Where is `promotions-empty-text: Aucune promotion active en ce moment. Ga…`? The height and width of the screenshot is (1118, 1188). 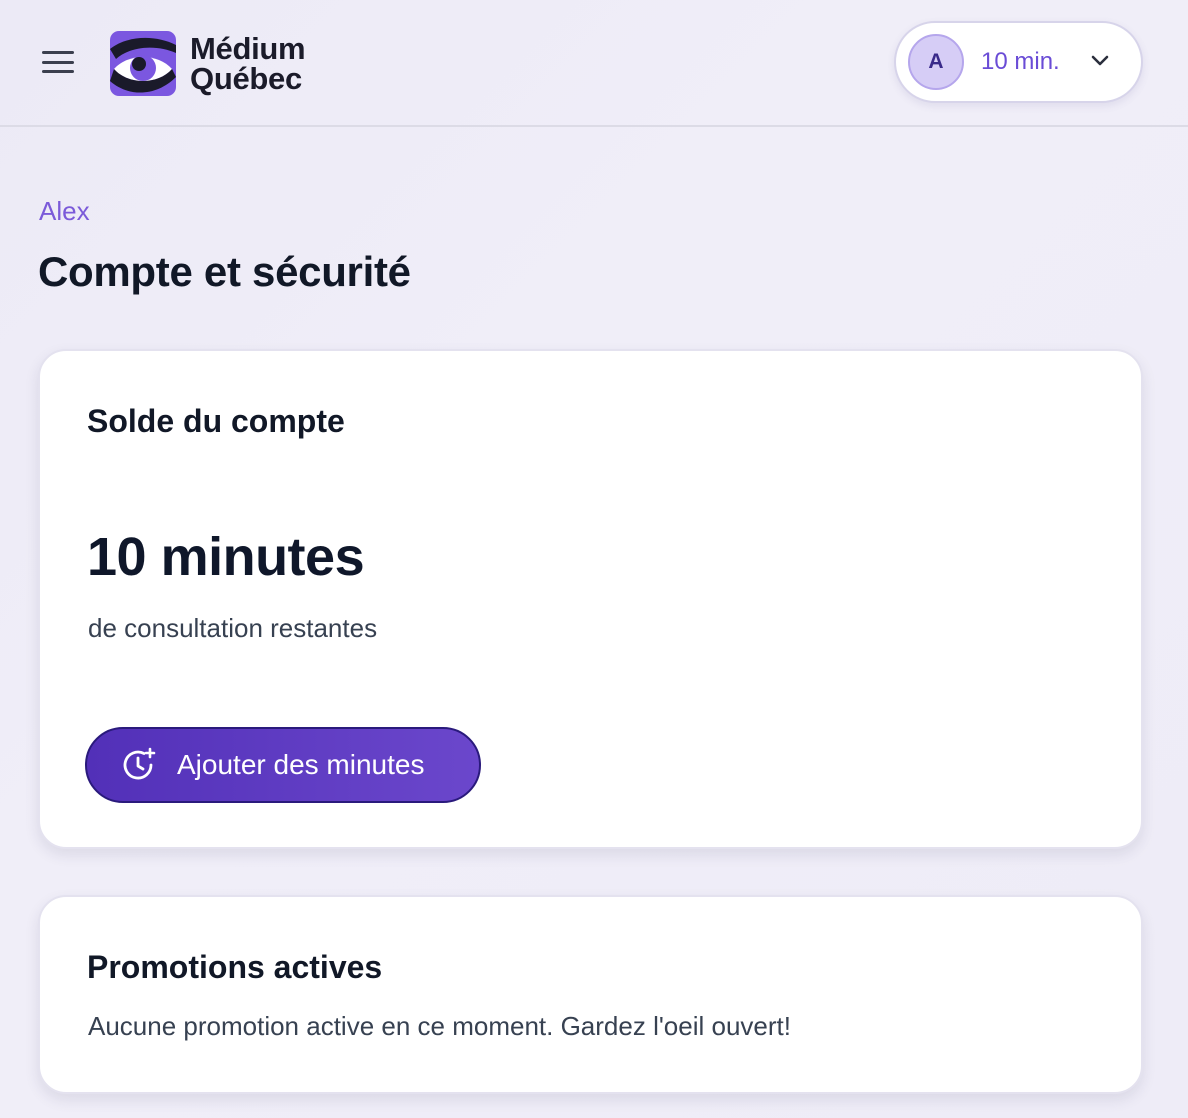 promotions-empty-text: Aucune promotion active en ce moment. Ga… is located at coordinates (439, 1026).